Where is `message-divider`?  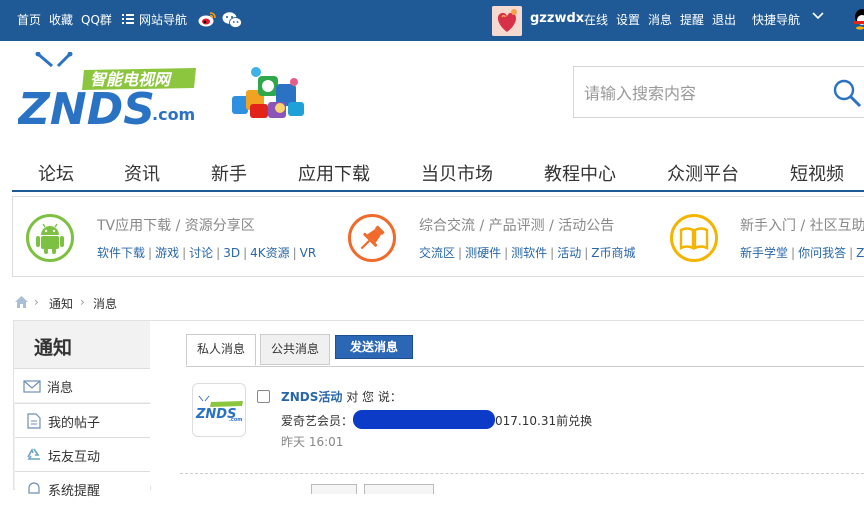
message-divider is located at coordinates (522, 473).